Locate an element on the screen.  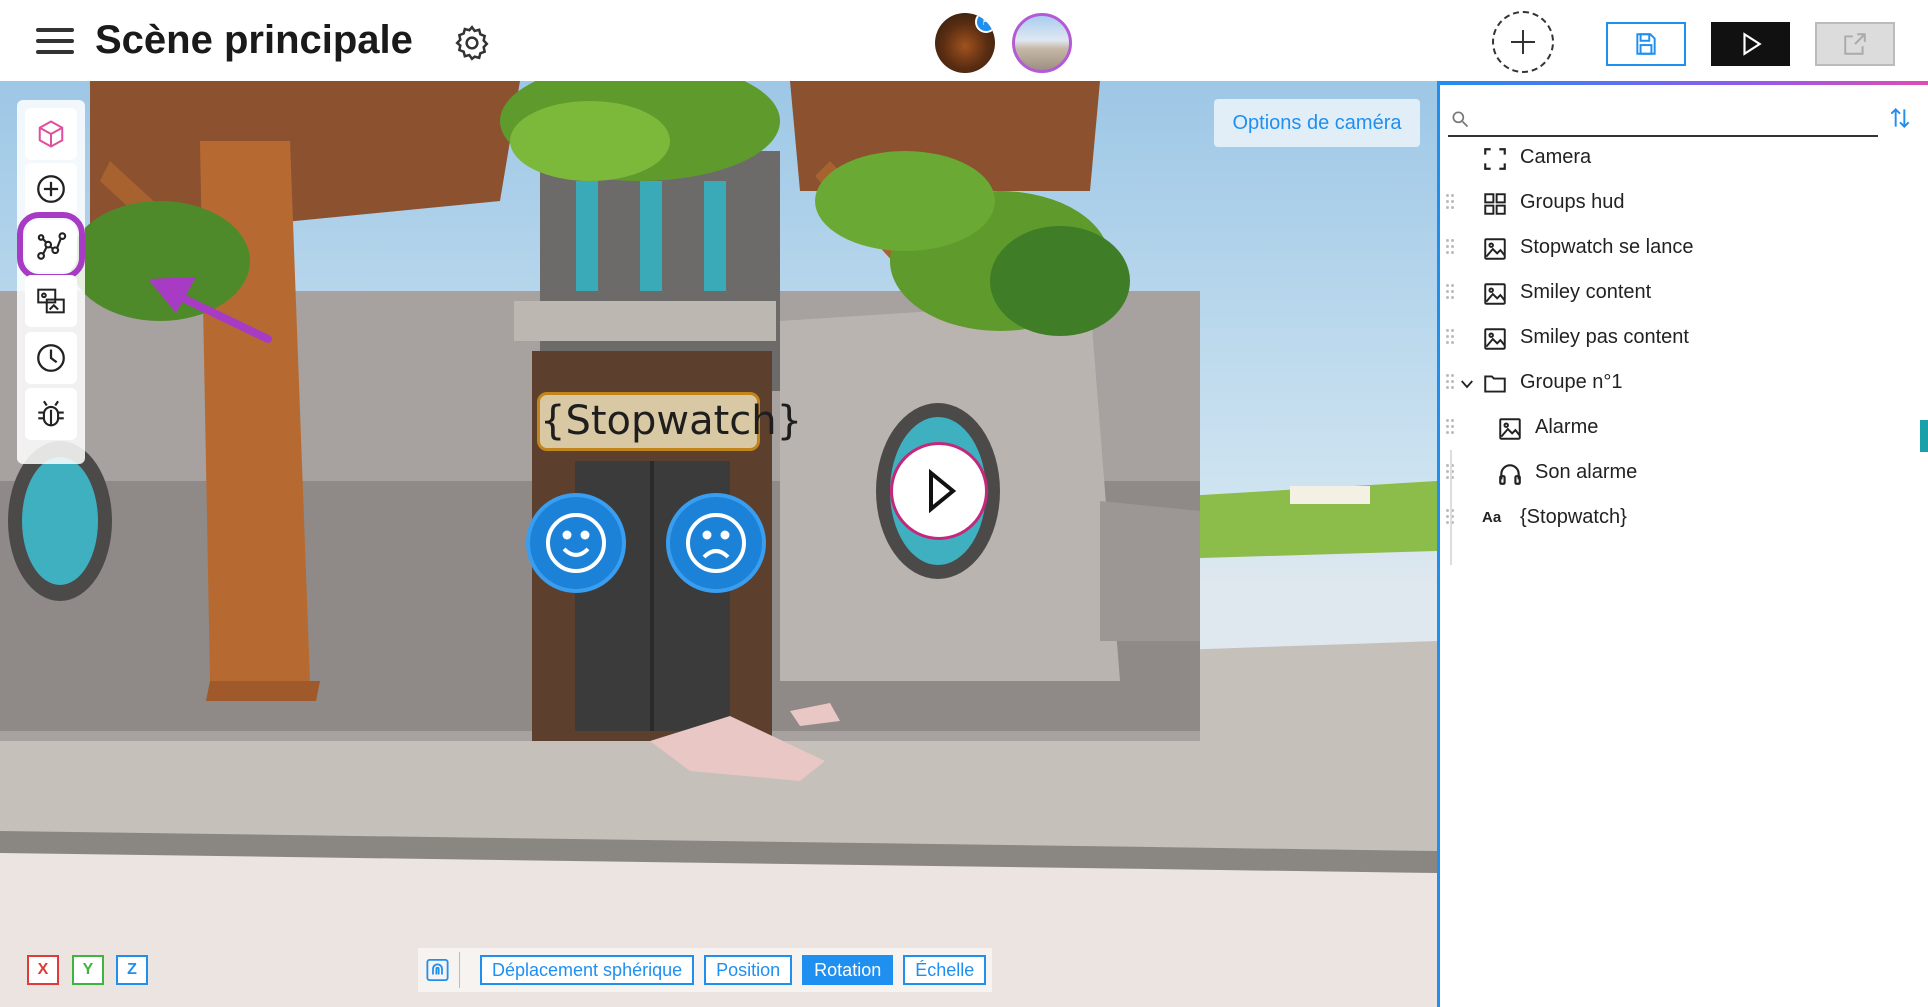
tree-item-label: Smiley pas content is located at coordinates (1604, 337).